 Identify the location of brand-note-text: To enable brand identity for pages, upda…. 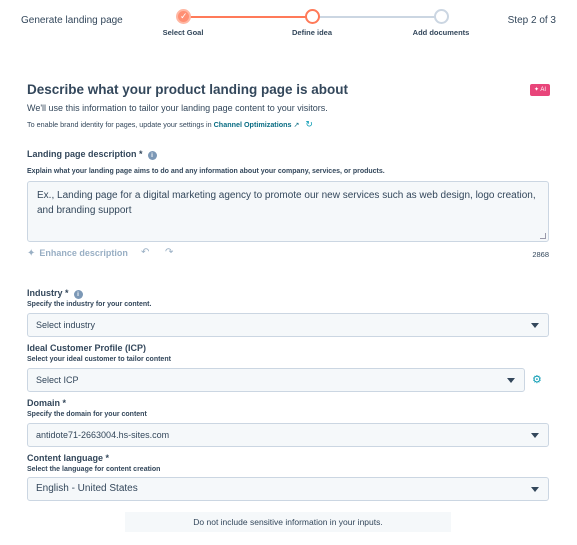
(120, 124).